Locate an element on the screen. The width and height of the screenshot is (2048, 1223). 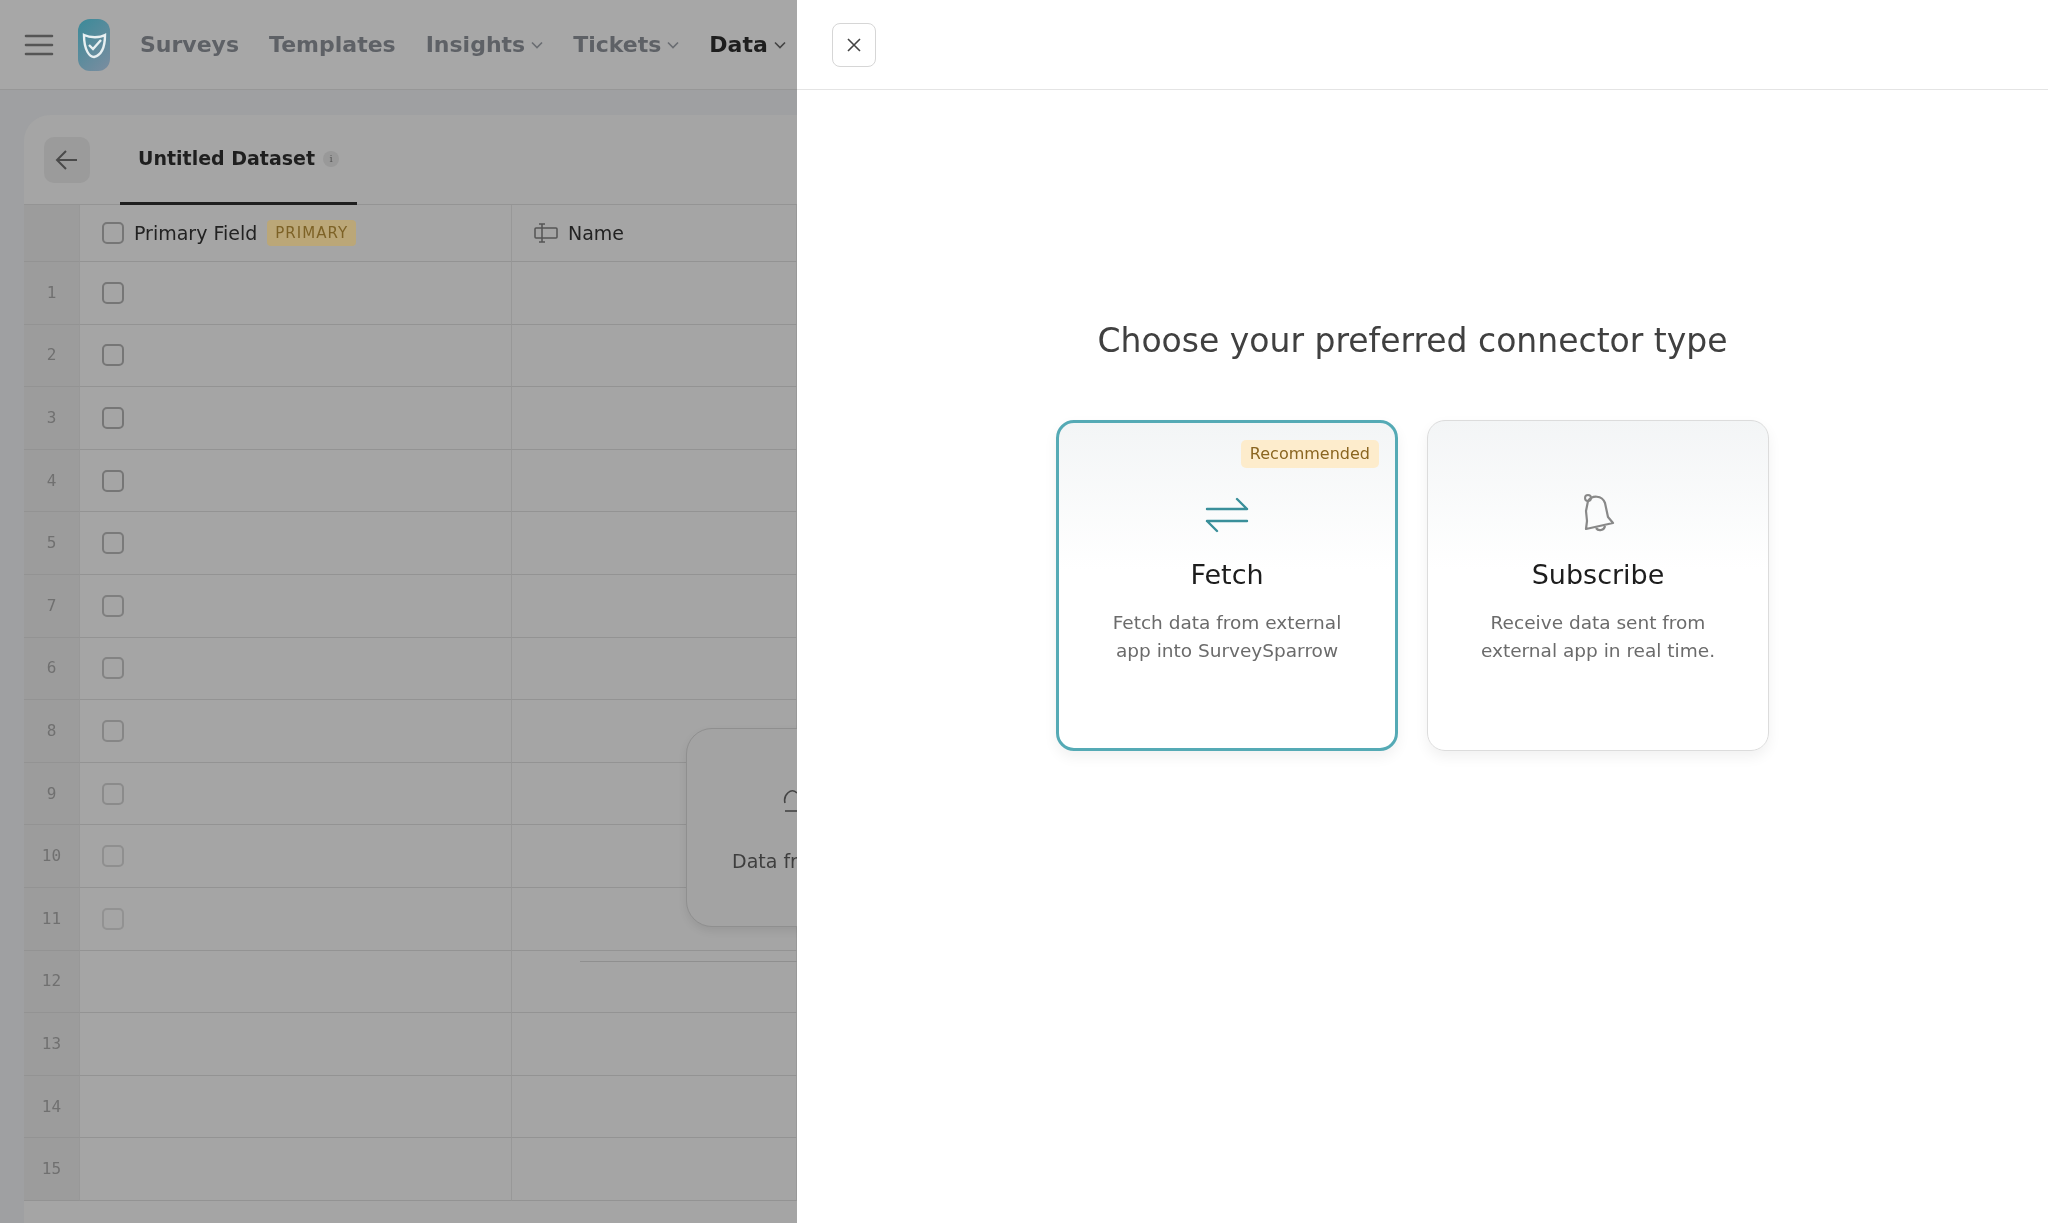
close-button is located at coordinates (854, 44).